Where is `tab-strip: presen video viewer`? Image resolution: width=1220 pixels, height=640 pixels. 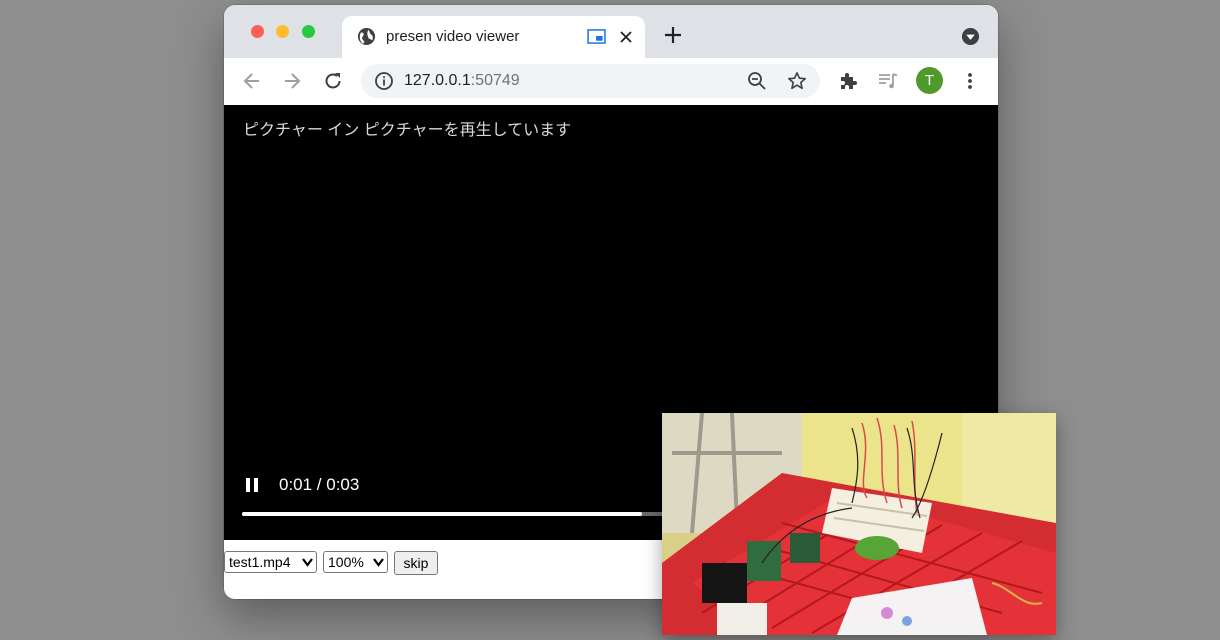
tab-strip: presen video viewer is located at coordinates (611, 31).